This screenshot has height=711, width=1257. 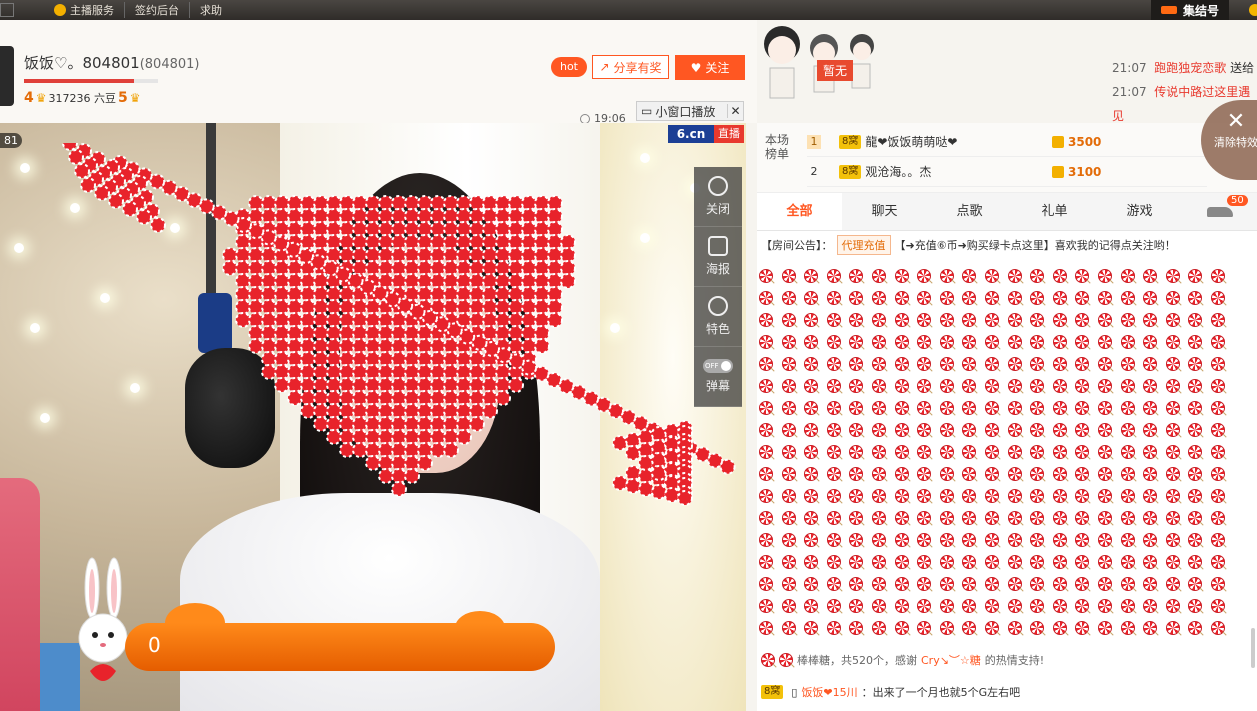 I want to click on car-button: 50, so click(x=1227, y=211).